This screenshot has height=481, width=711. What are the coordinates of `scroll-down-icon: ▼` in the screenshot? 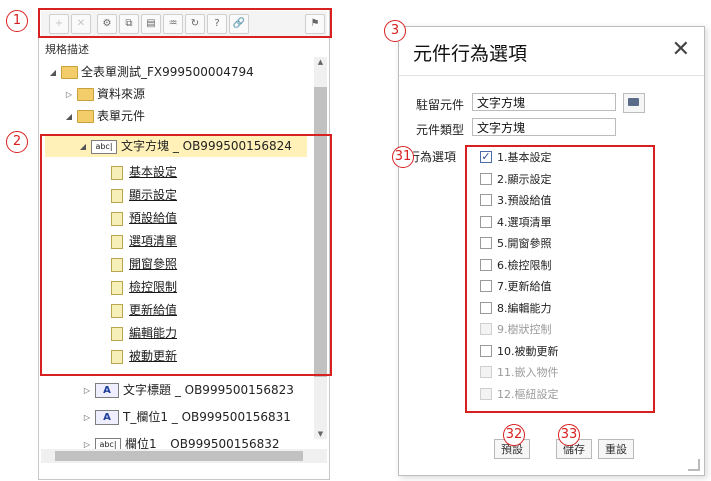 It's located at (320, 434).